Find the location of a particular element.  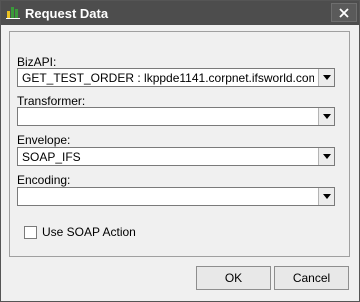

use-soap-action-label: Use SOAP Action is located at coordinates (89, 232).